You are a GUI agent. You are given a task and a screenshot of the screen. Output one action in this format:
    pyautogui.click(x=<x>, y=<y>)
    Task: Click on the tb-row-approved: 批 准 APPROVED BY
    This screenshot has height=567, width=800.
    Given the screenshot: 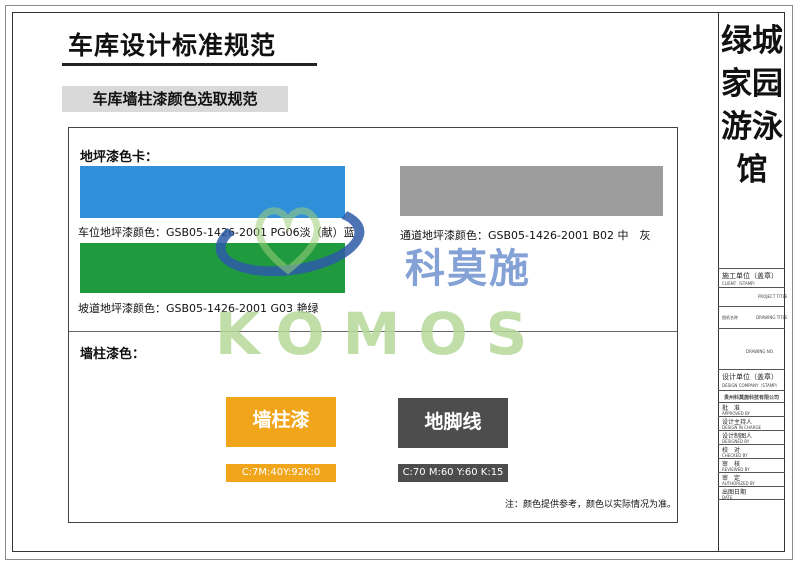 What is the action you would take?
    pyautogui.click(x=751, y=409)
    